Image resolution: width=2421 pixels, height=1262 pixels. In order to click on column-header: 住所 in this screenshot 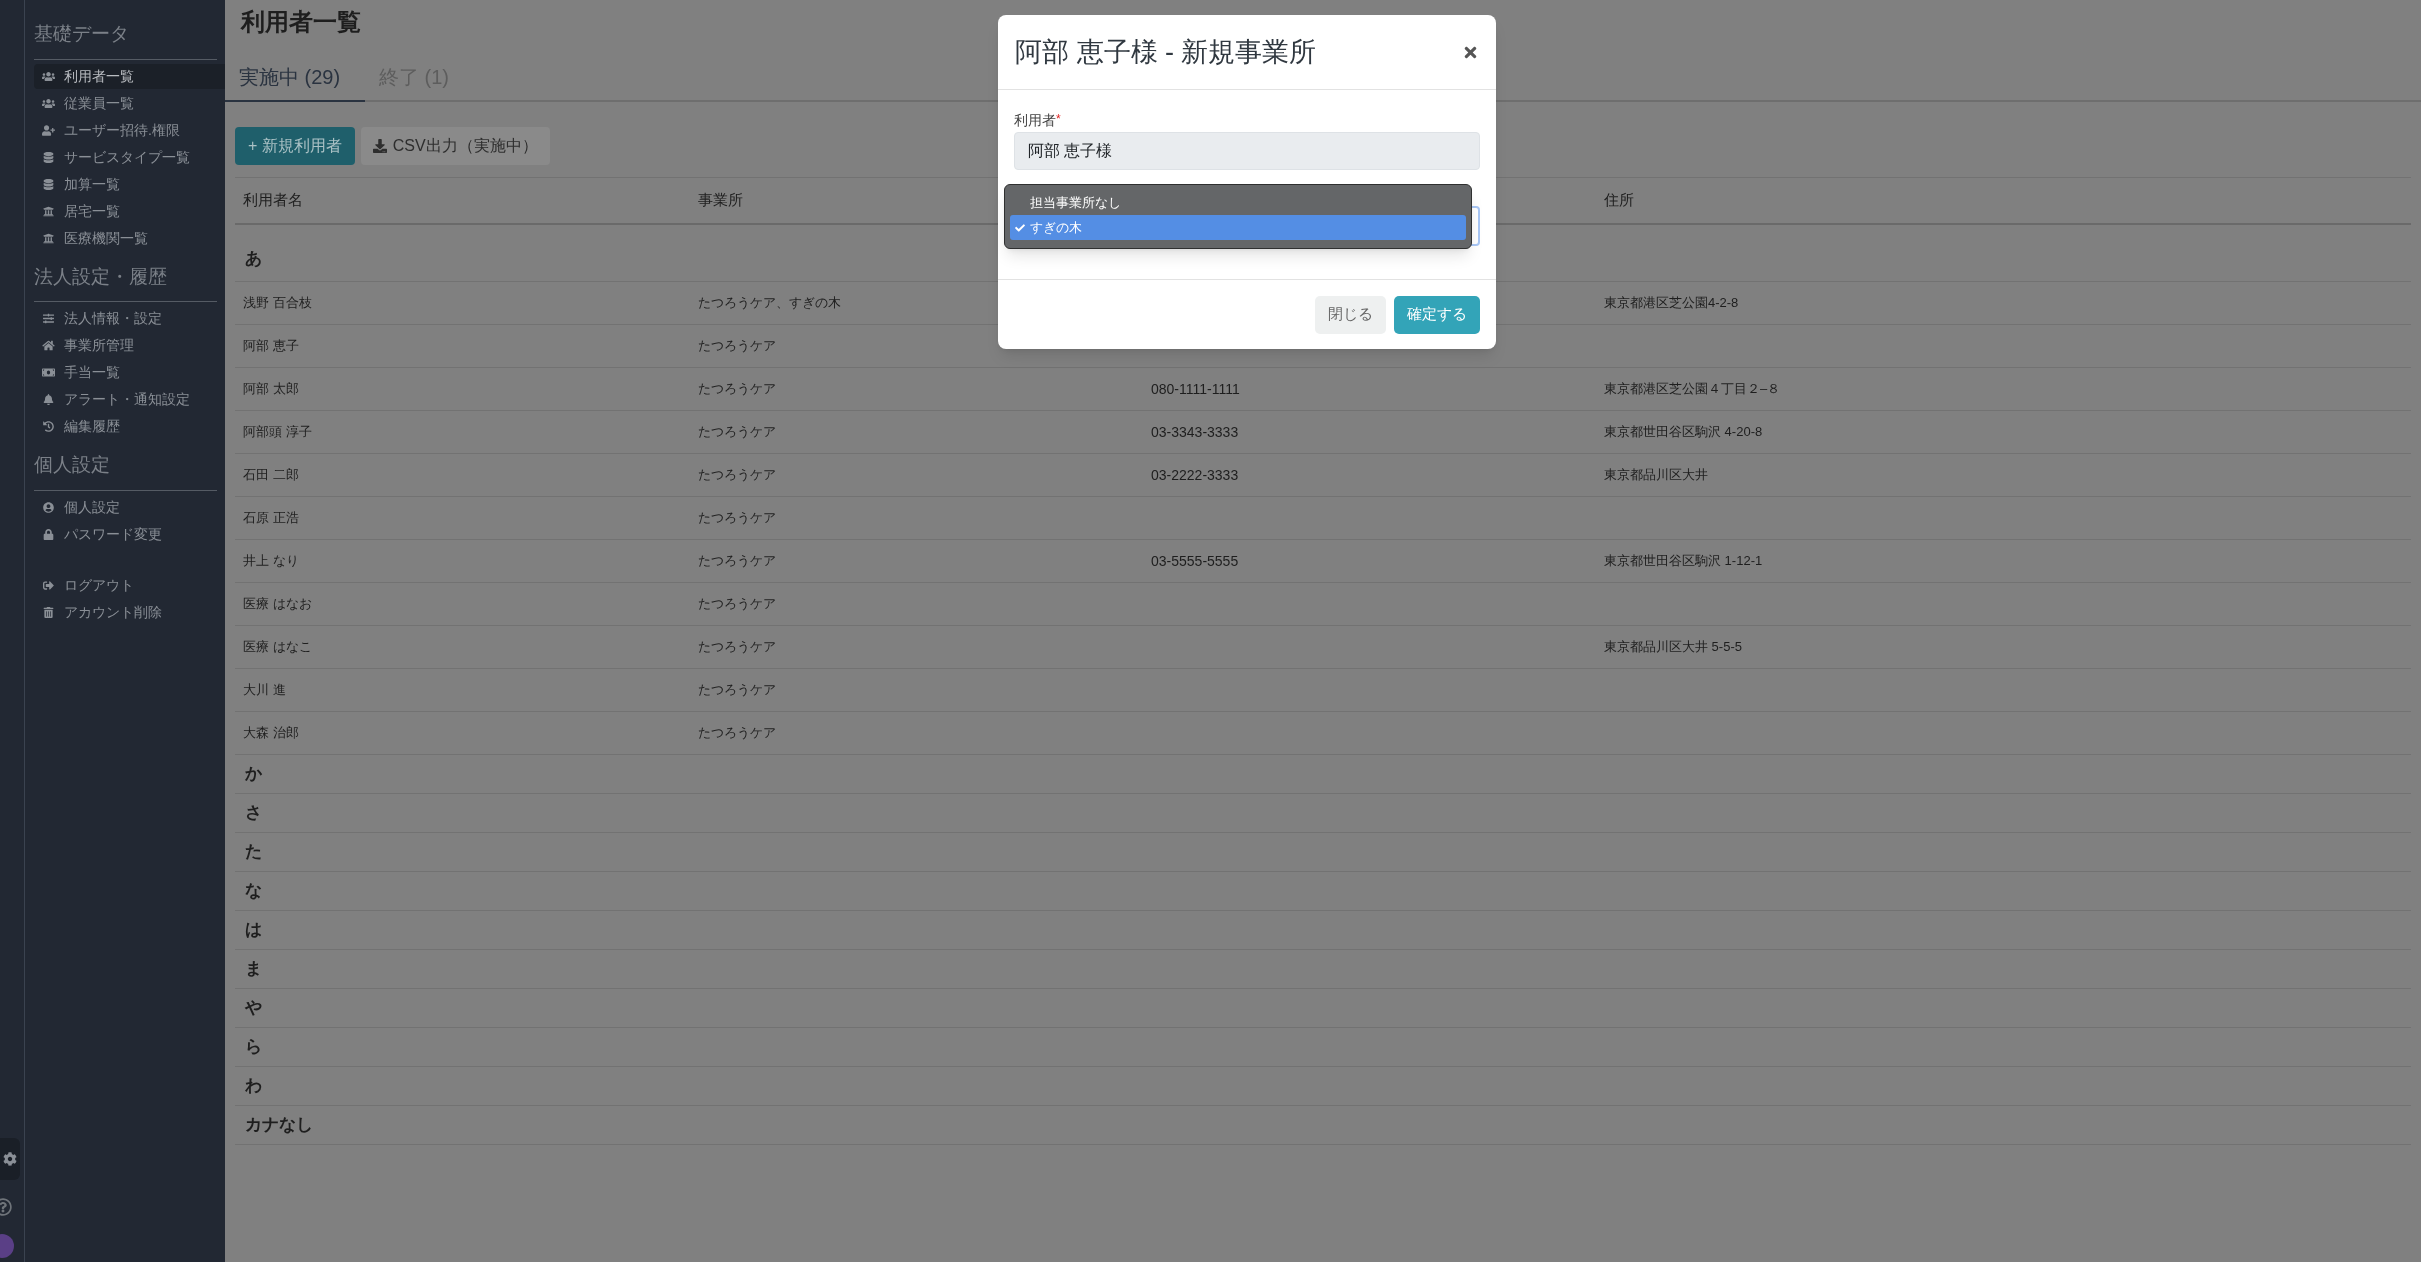, I will do `click(1619, 200)`.